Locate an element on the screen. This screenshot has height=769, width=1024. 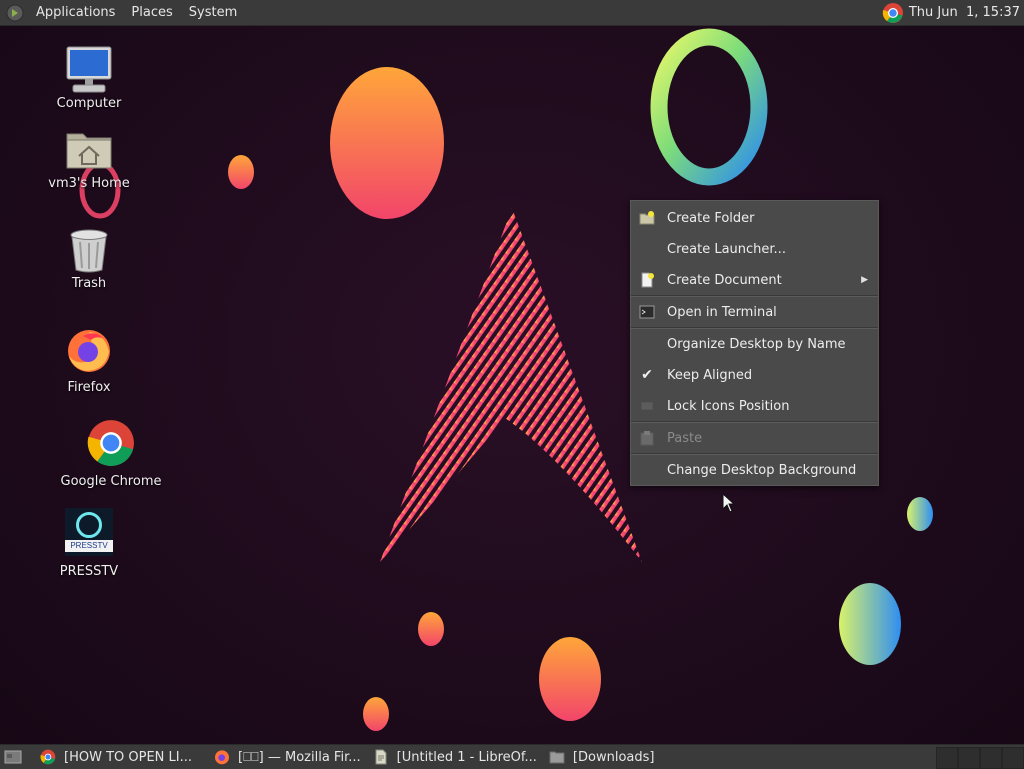
menu-item-label: Create Document is located at coordinates (724, 280).